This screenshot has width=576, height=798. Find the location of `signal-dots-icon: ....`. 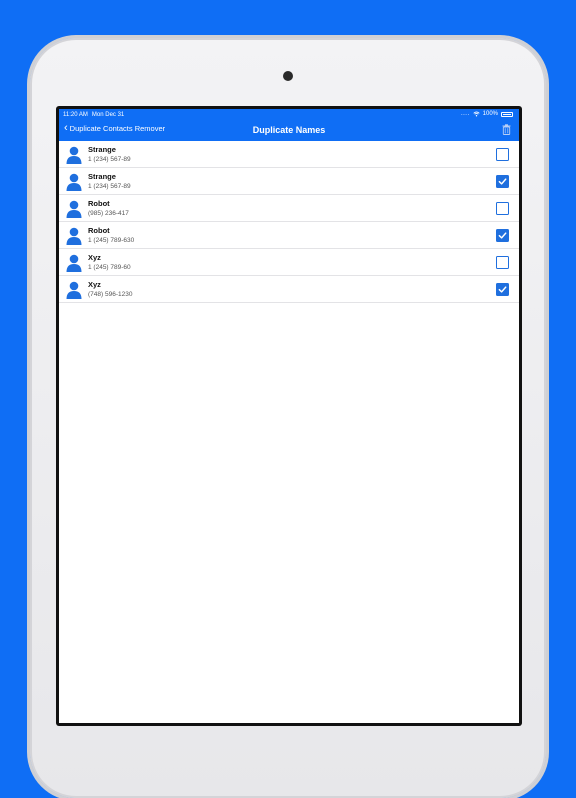

signal-dots-icon: .... is located at coordinates (465, 114).